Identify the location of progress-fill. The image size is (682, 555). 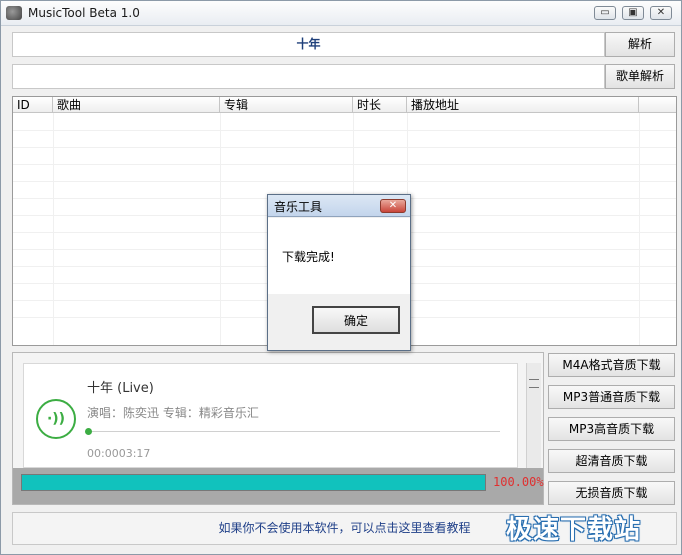
(253, 482).